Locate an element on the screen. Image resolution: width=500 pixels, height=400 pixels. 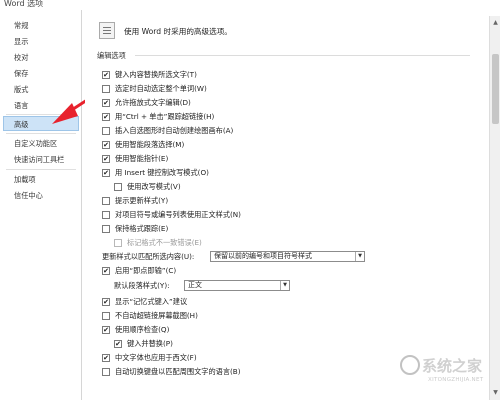
scroll-up-icon: ▲ is located at coordinates (495, 23).